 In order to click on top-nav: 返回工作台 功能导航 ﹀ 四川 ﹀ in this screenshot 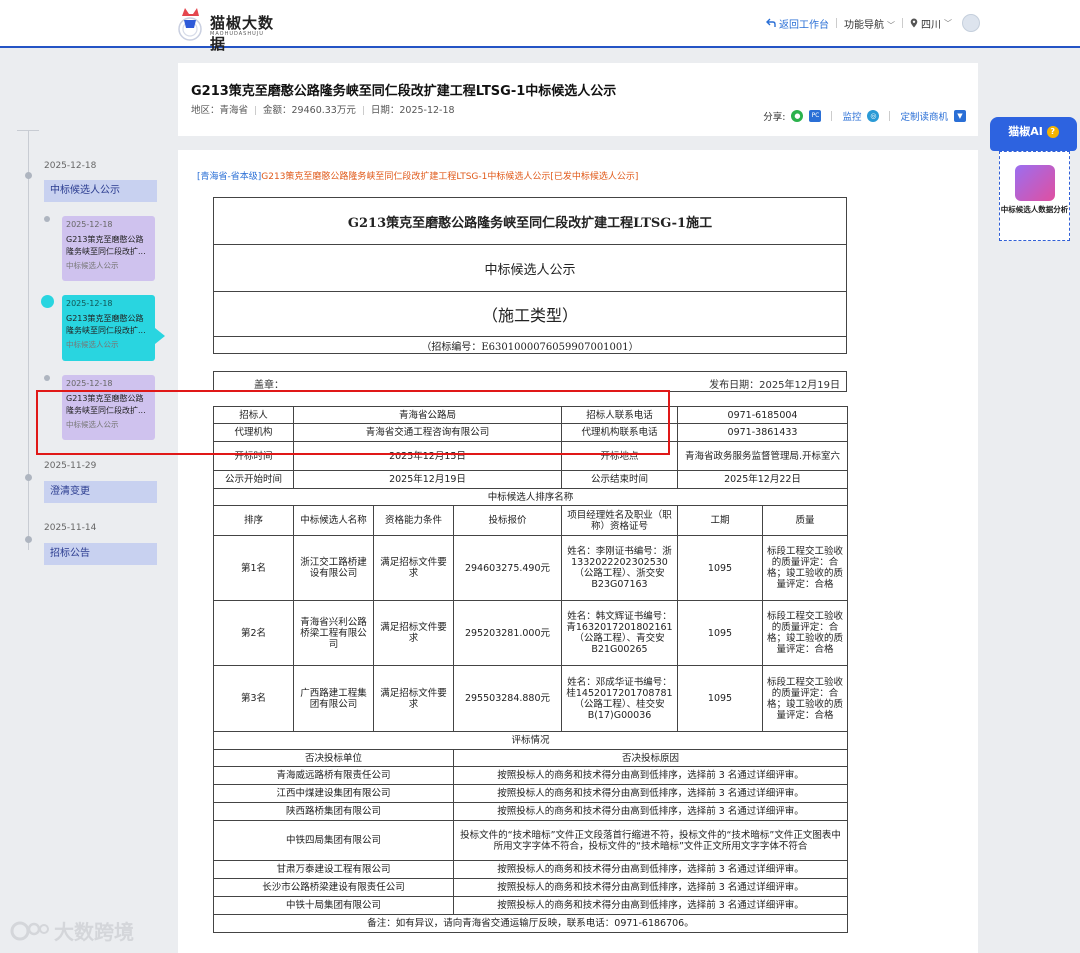, I will do `click(873, 23)`.